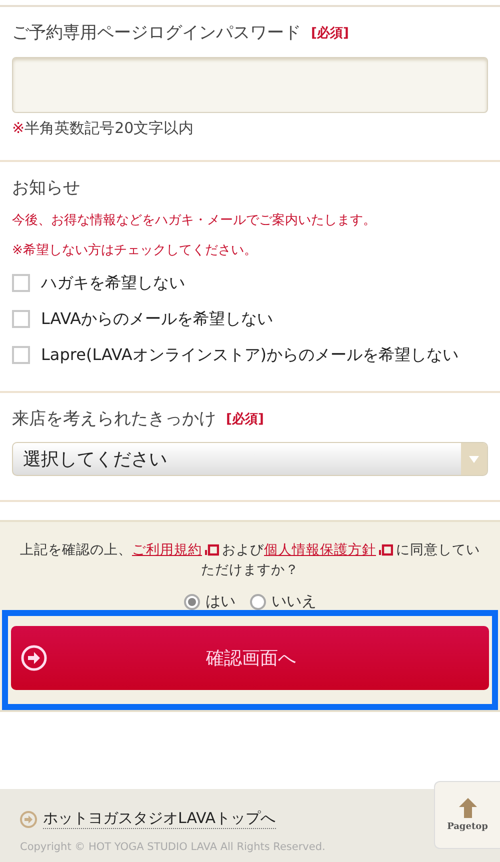  I want to click on notice-text: 今後、お得な情報などをハガキ・メールでご案内いたします。, so click(194, 220).